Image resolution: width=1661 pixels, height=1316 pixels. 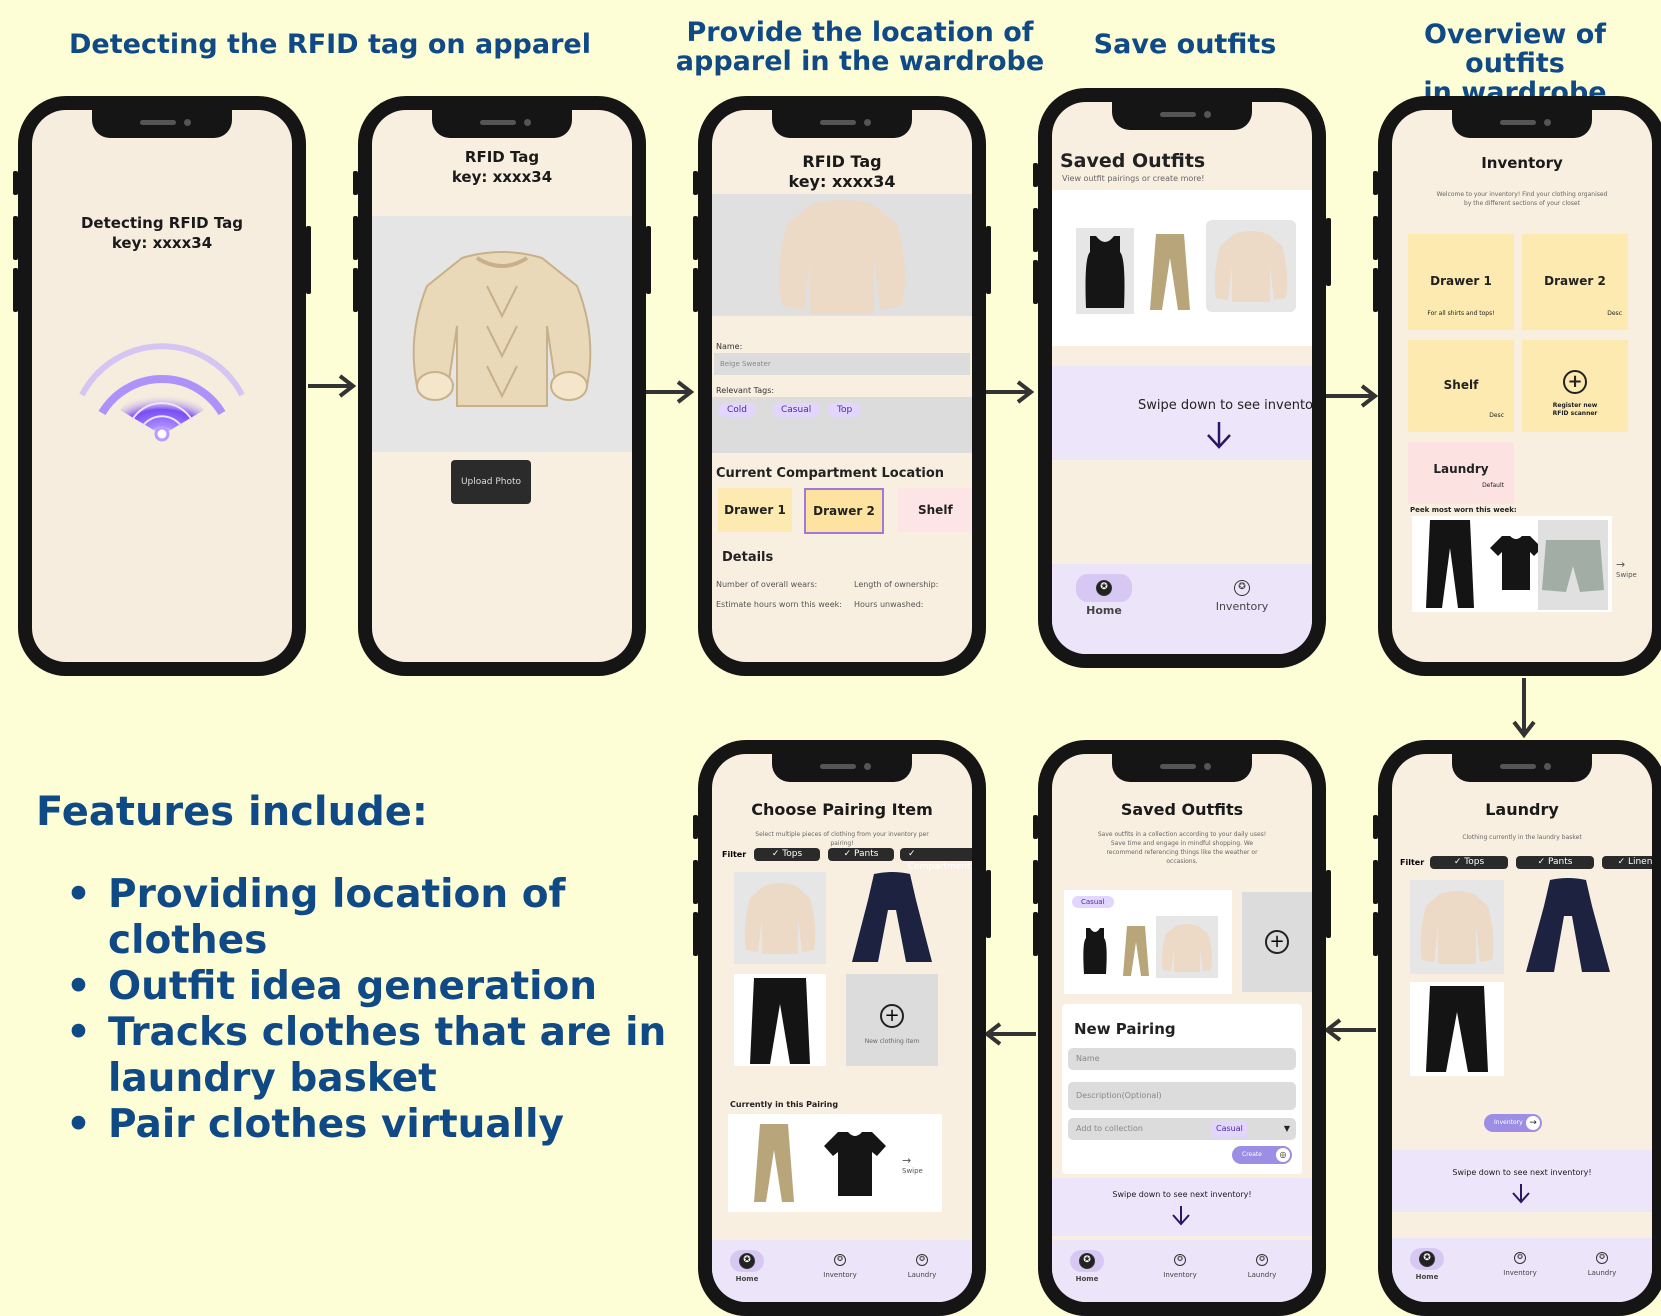 I want to click on swipe-hint: Swipe down to see inventory!, so click(x=1225, y=405).